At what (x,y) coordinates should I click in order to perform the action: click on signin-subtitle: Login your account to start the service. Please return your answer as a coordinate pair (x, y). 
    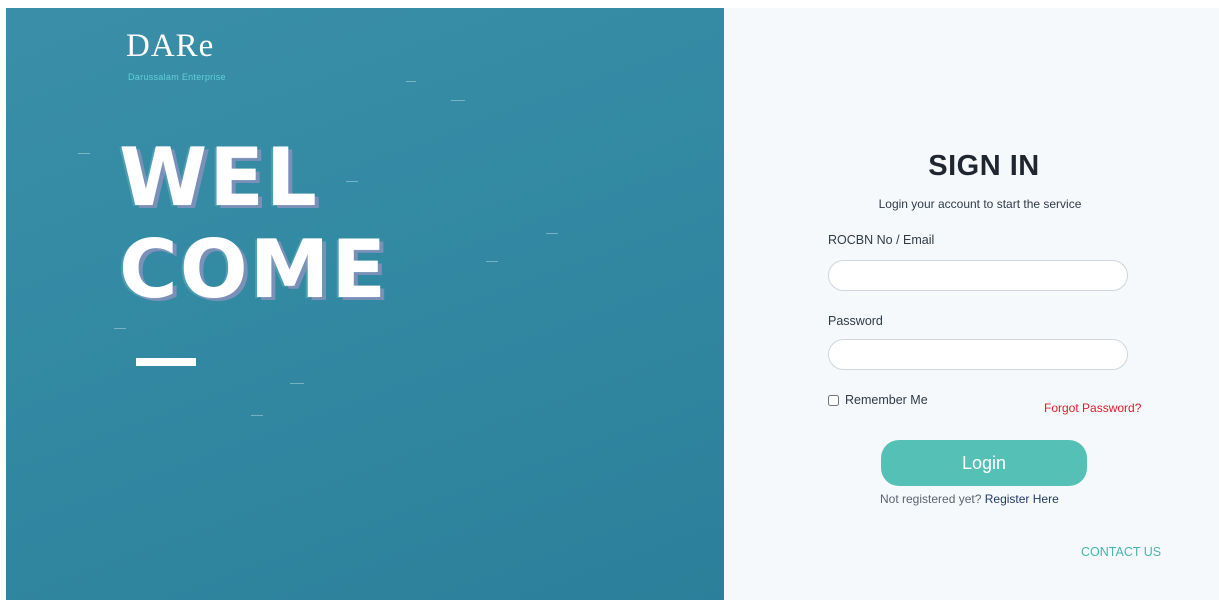
    Looking at the image, I should click on (980, 204).